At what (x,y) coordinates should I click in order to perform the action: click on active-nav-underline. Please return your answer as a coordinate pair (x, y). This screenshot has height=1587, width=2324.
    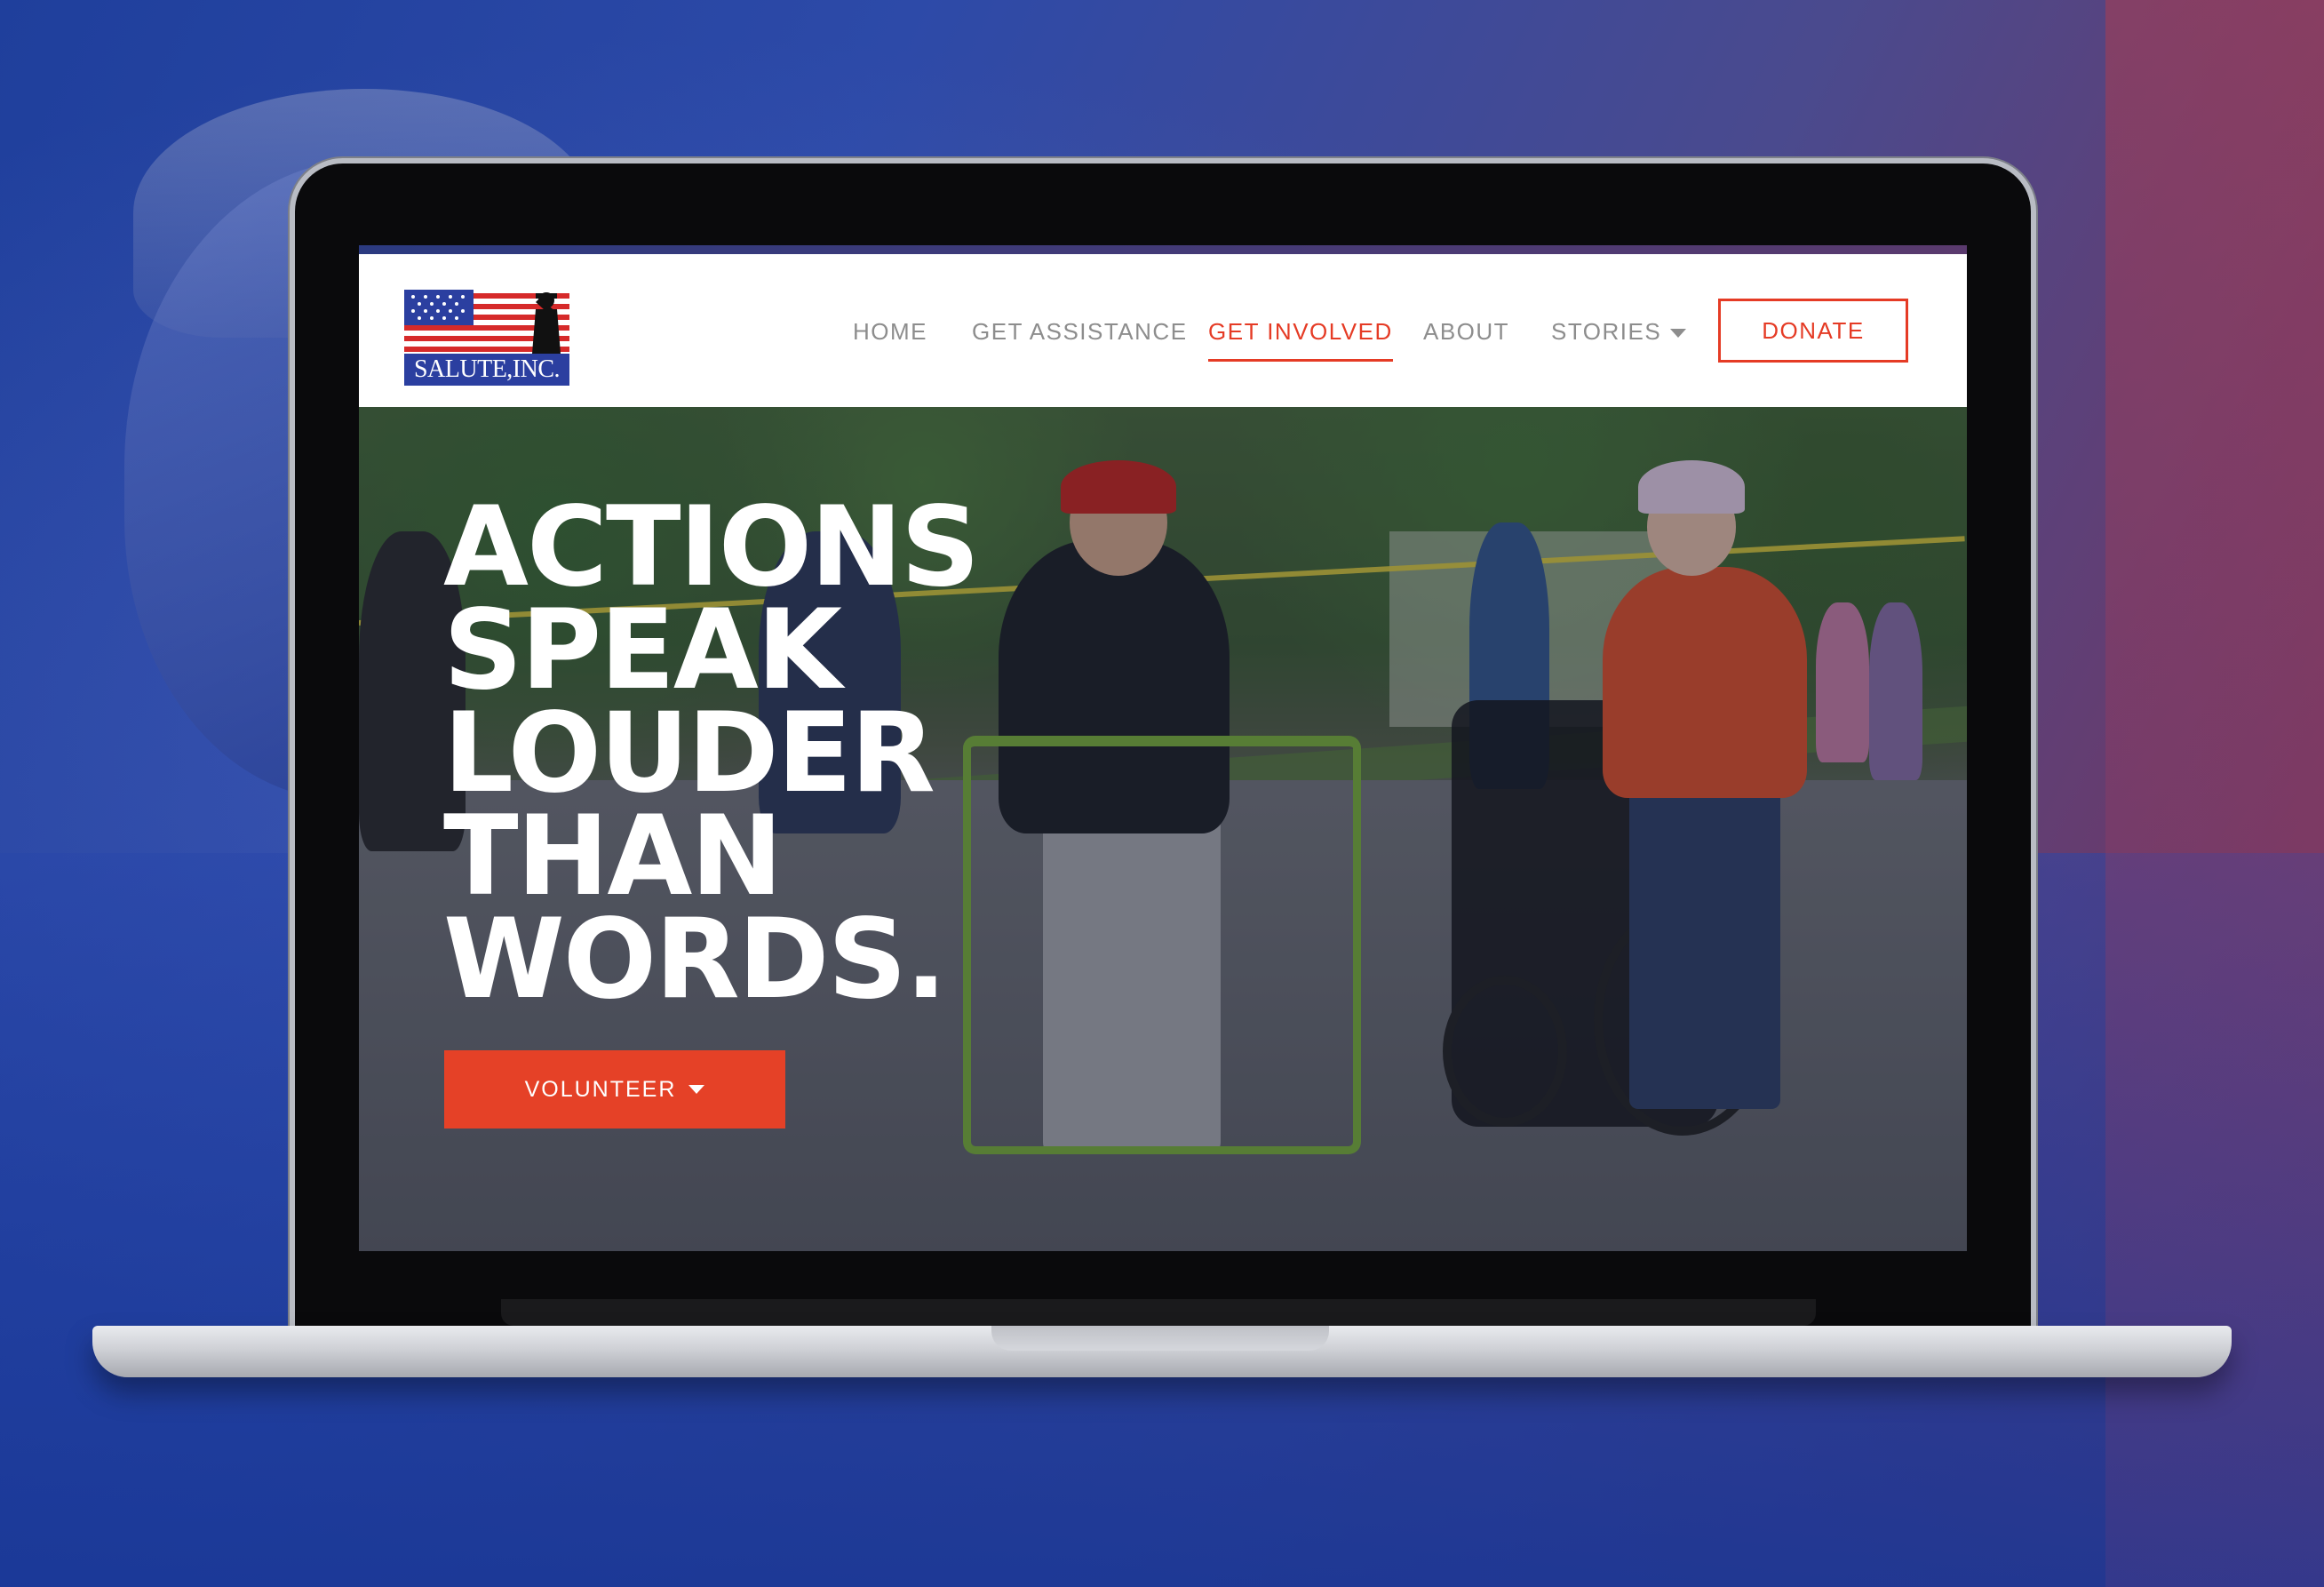
    Looking at the image, I should click on (1300, 360).